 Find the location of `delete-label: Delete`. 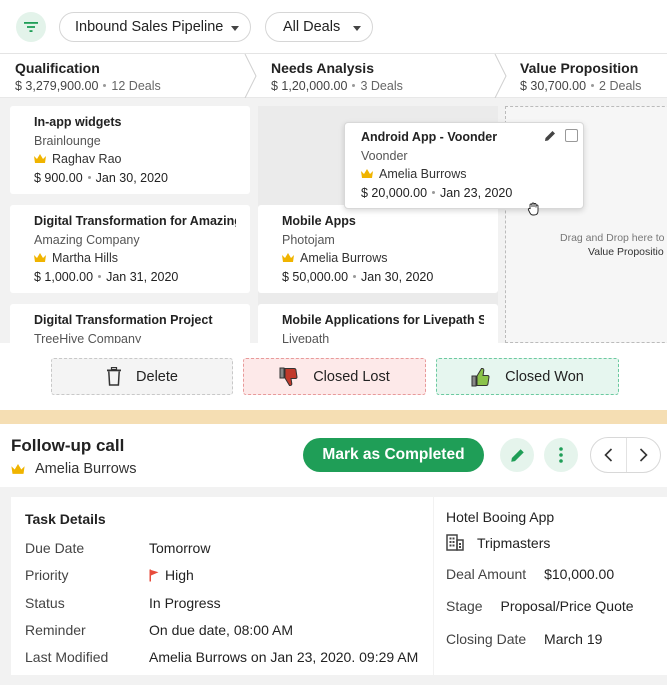

delete-label: Delete is located at coordinates (157, 376).